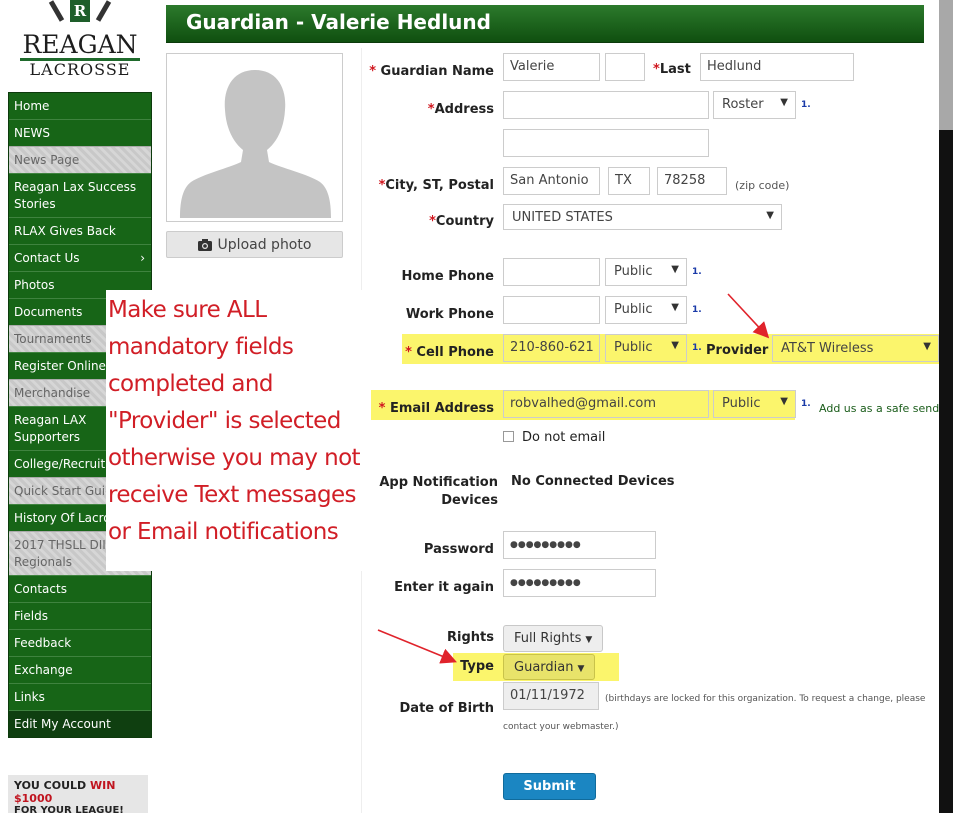  What do you see at coordinates (692, 181) in the screenshot?
I see `postal-input: 78258` at bounding box center [692, 181].